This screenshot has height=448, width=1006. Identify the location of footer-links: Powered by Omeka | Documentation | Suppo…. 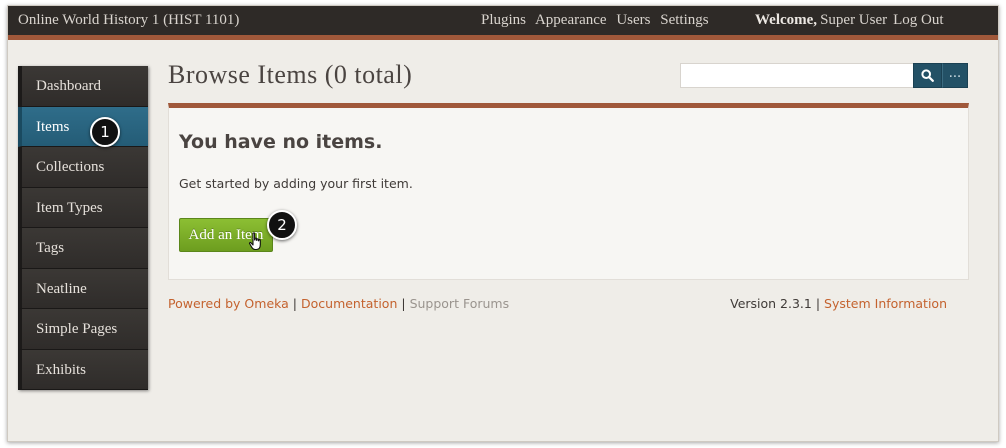
(338, 303).